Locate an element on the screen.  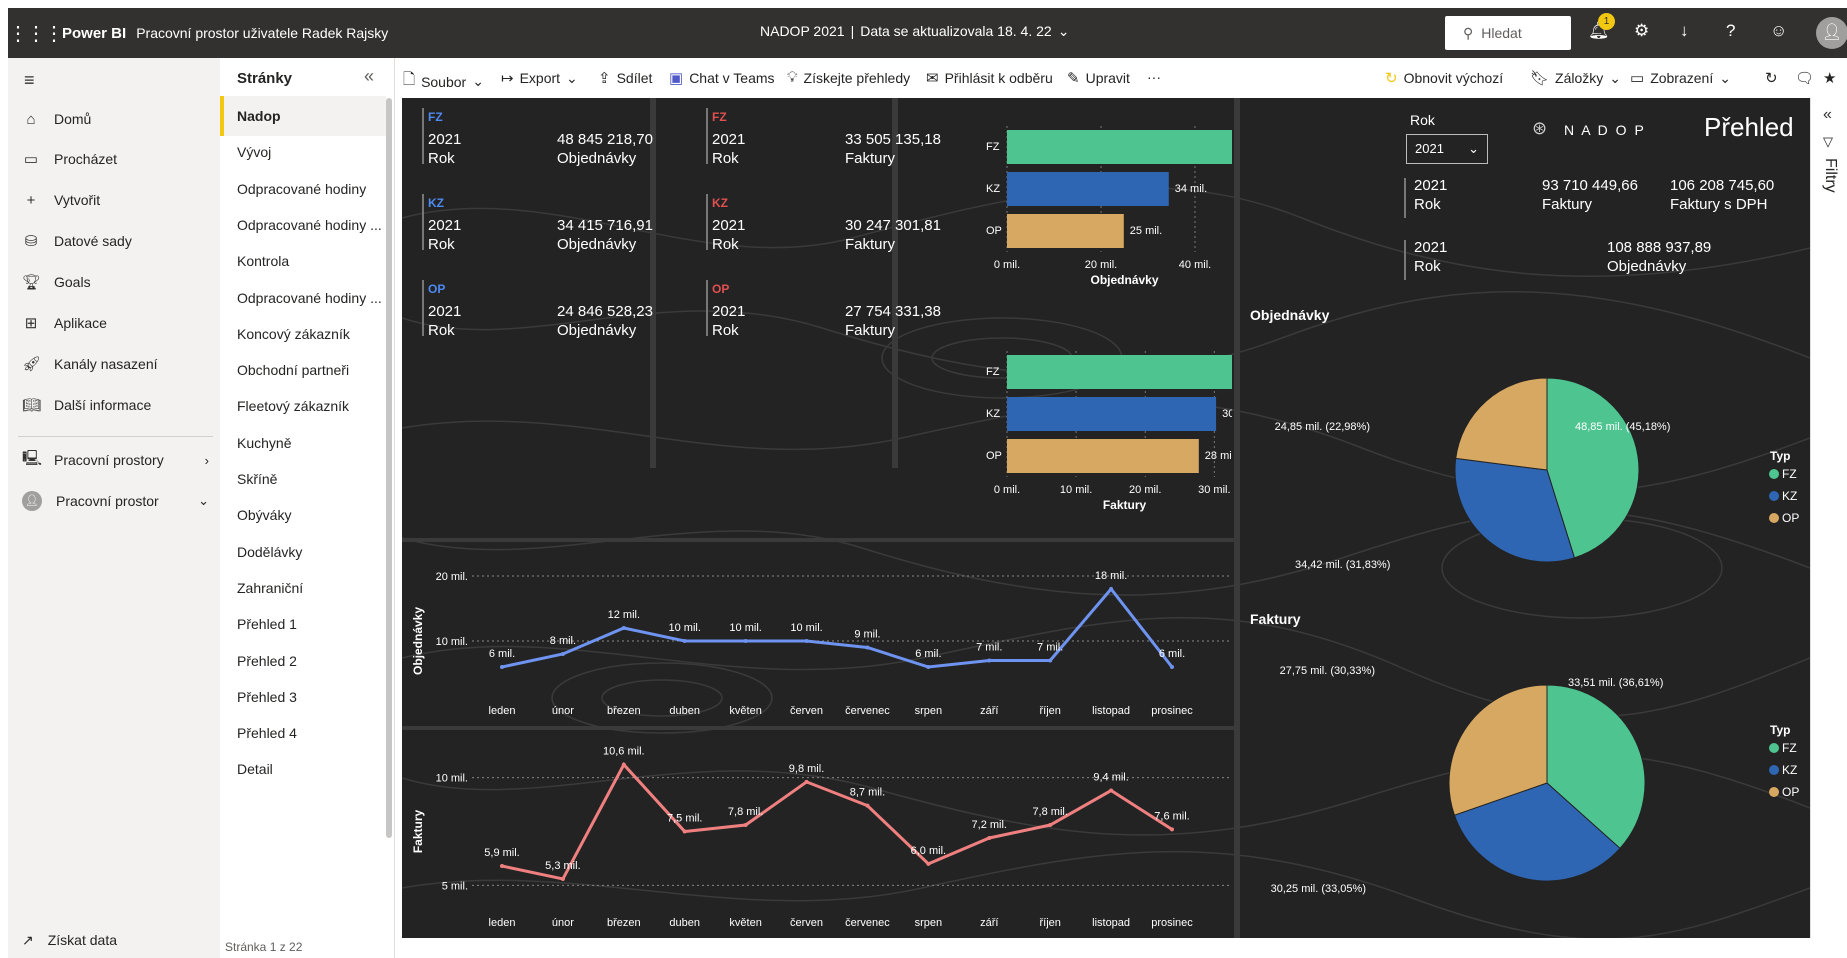
nav-goals: 🏆︎ Goals is located at coordinates (119, 282).